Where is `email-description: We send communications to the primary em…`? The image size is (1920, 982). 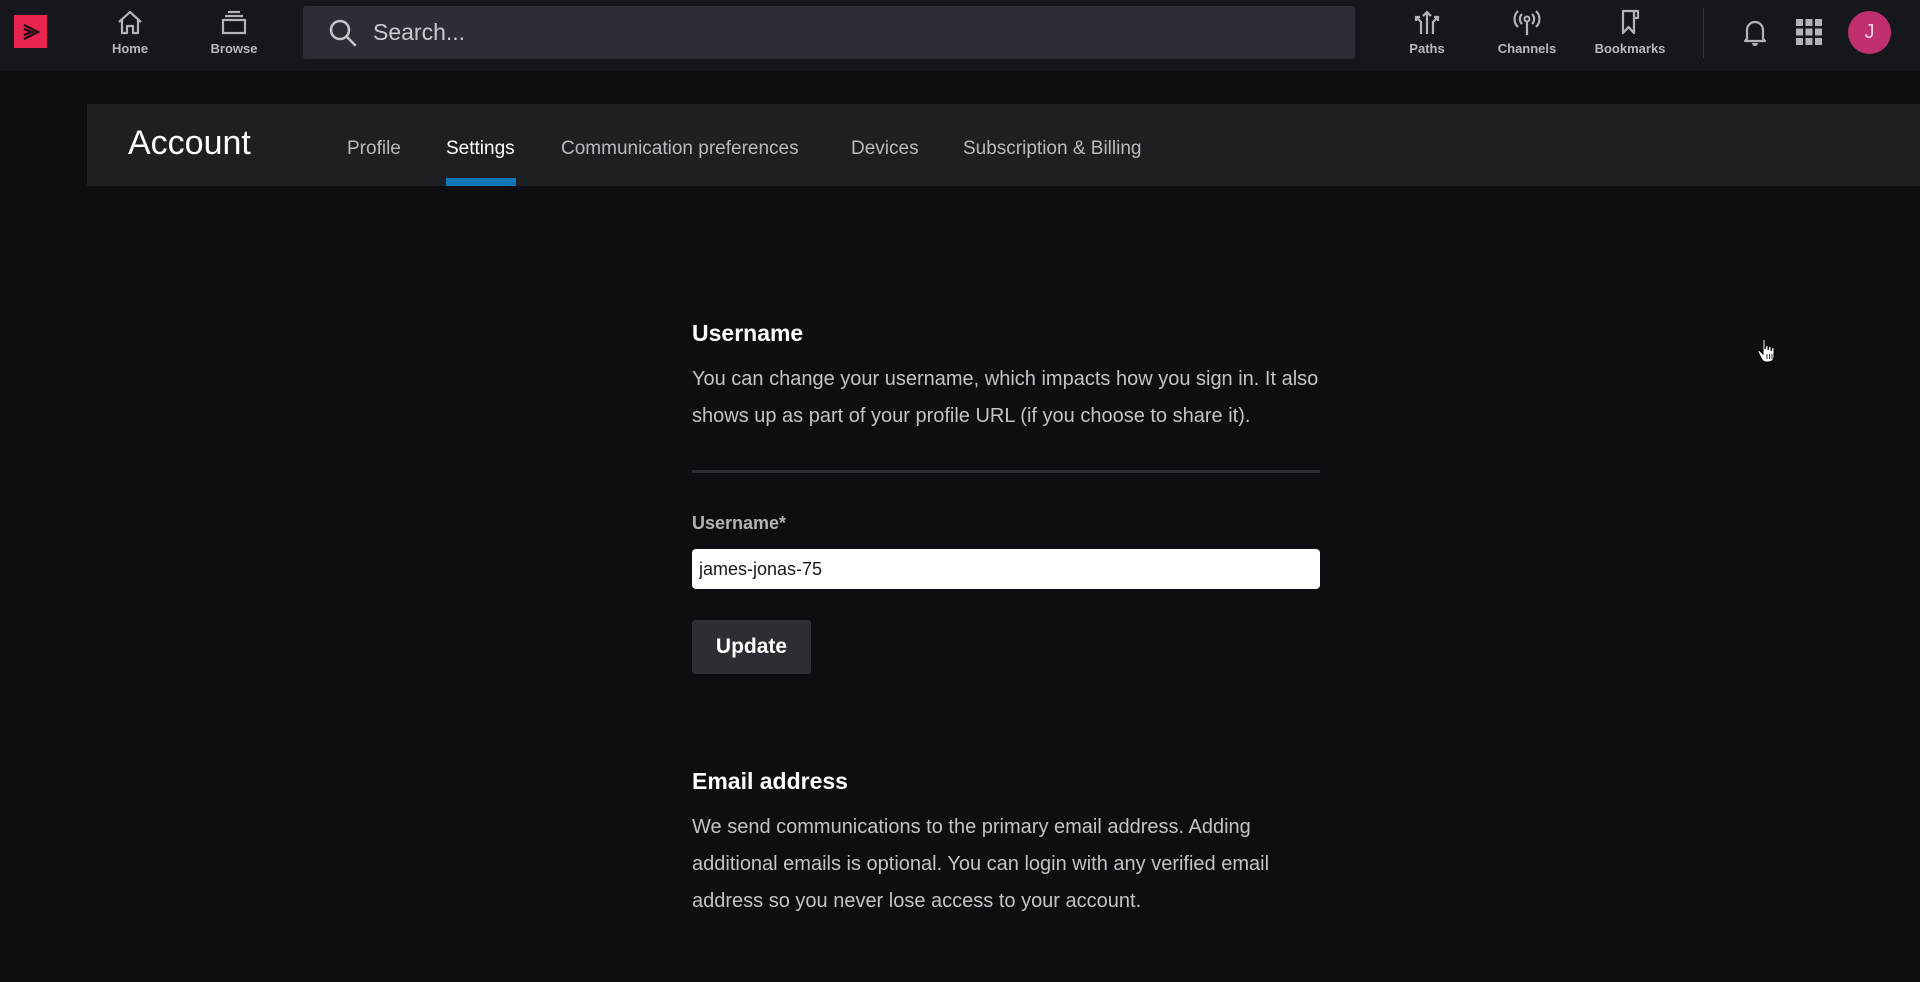
email-description: We send communications to the primary em… is located at coordinates (981, 864).